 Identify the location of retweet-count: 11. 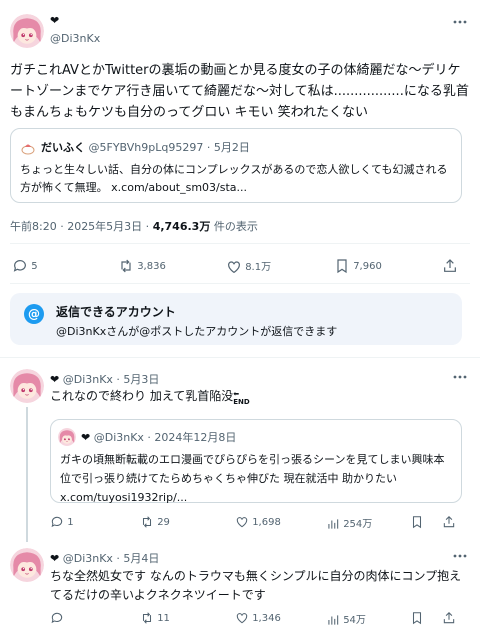
(163, 618).